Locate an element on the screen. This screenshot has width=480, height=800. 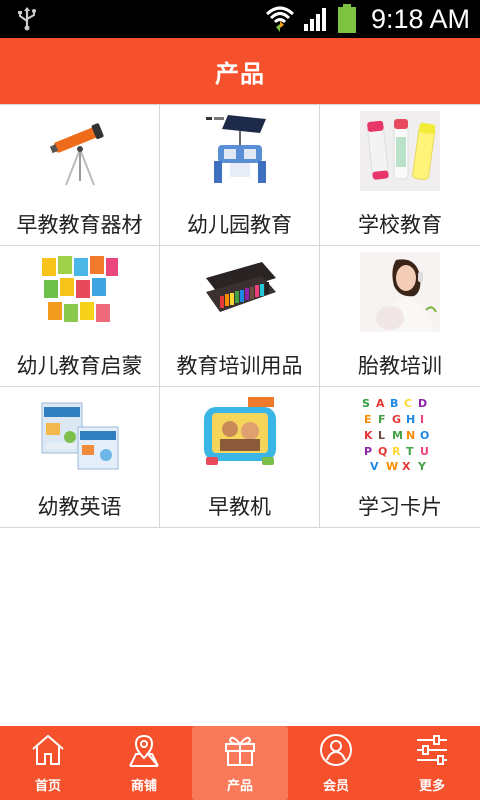
usb-icon is located at coordinates (27, 19).